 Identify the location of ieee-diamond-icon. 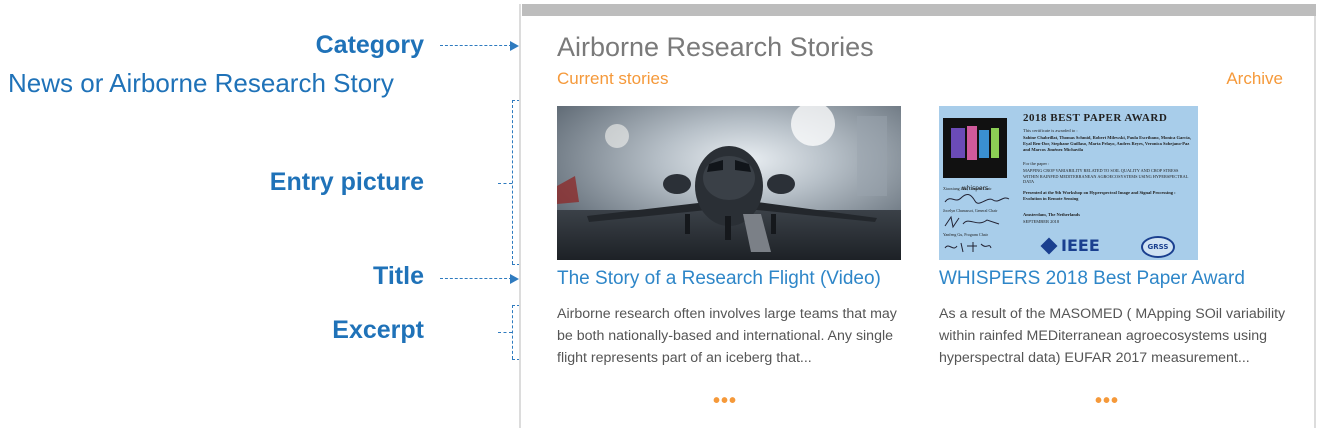
(1049, 245).